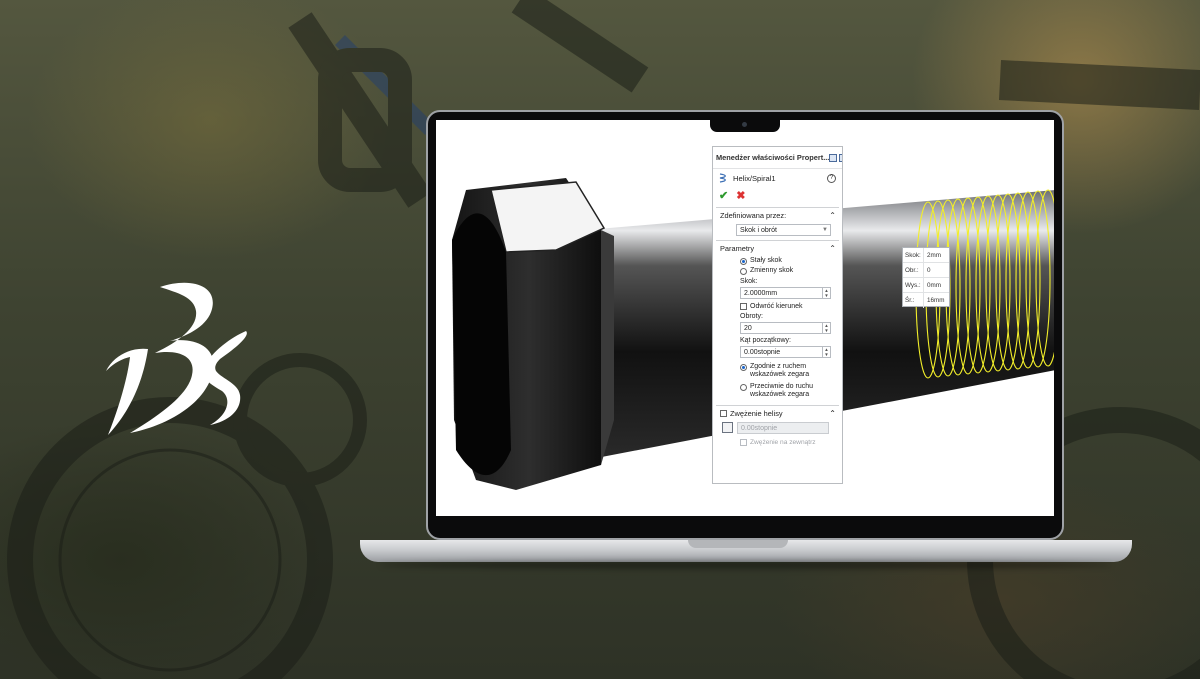 The width and height of the screenshot is (1200, 679). I want to click on parameters-label: Parametry, so click(737, 248).